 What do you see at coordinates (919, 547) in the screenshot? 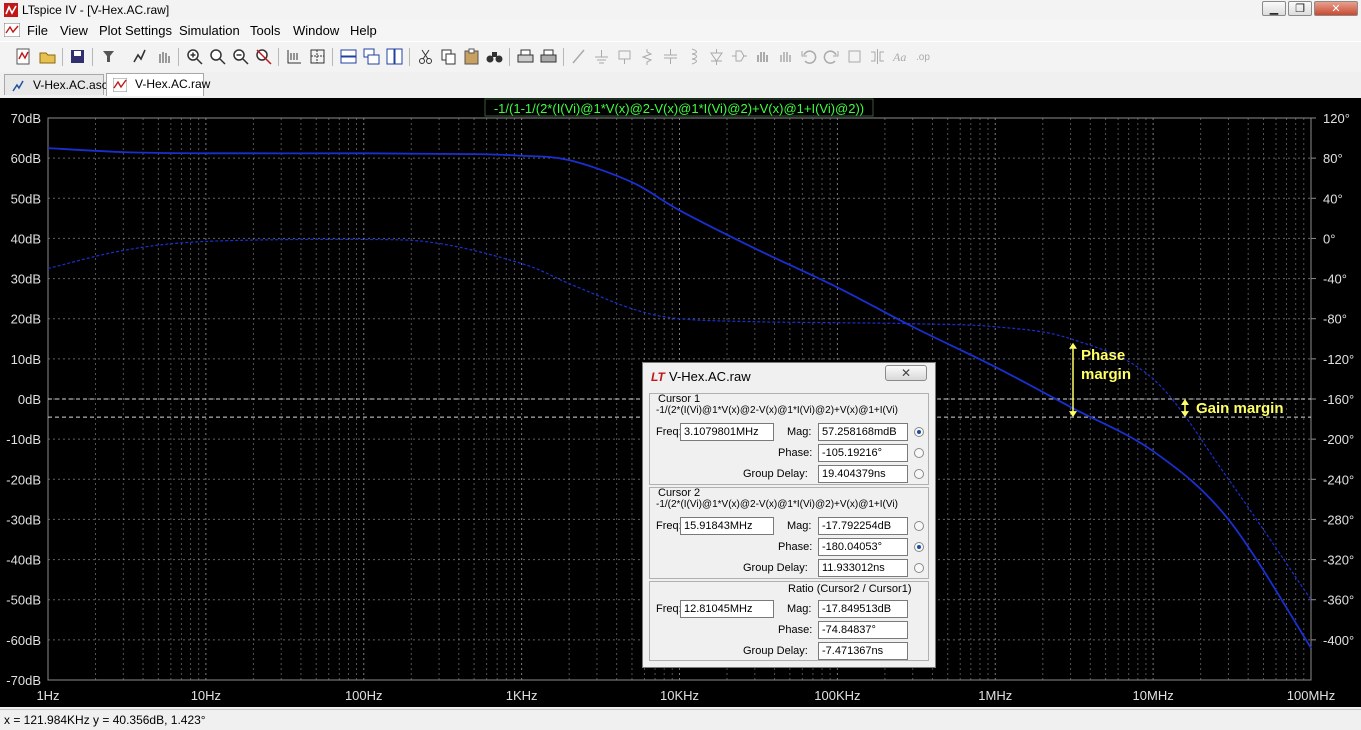
I see `cursor2-phase-radio` at bounding box center [919, 547].